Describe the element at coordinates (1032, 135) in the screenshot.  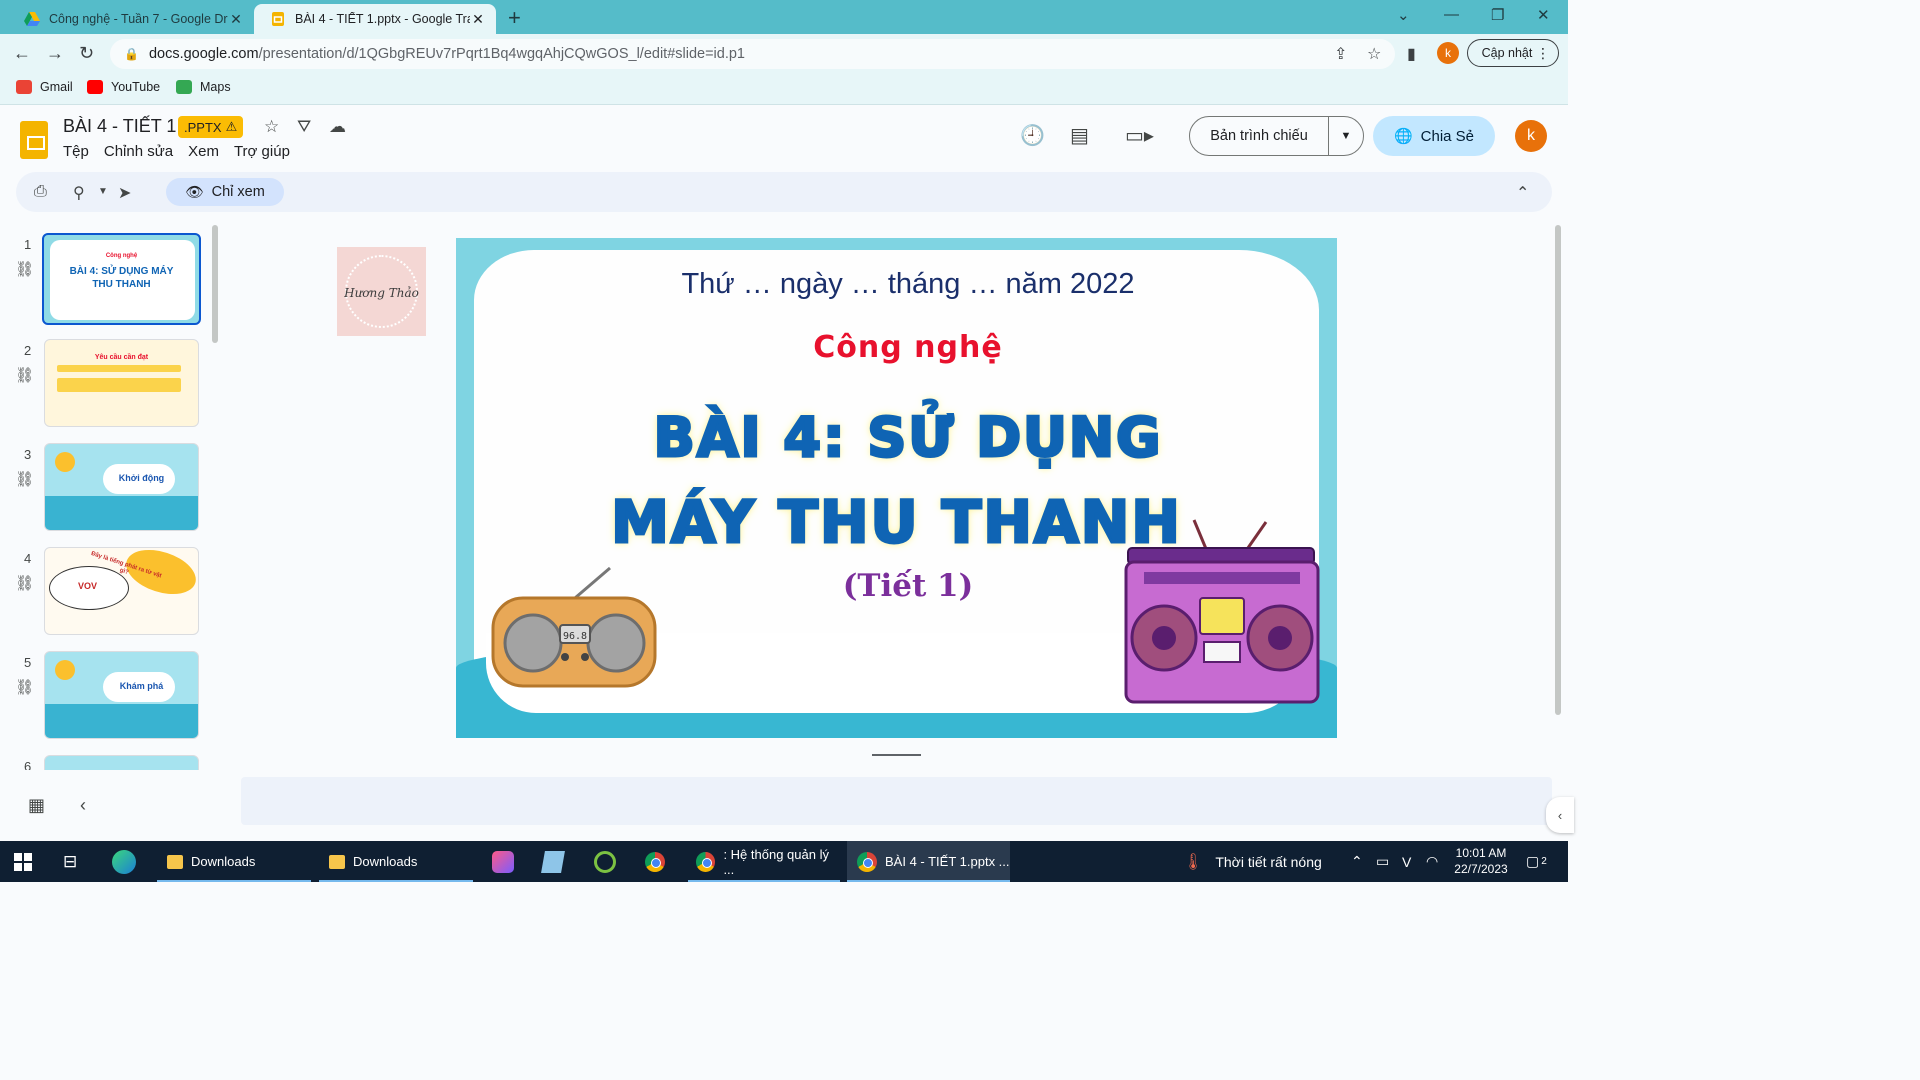
I see `version-history-icon: 🕘` at that location.